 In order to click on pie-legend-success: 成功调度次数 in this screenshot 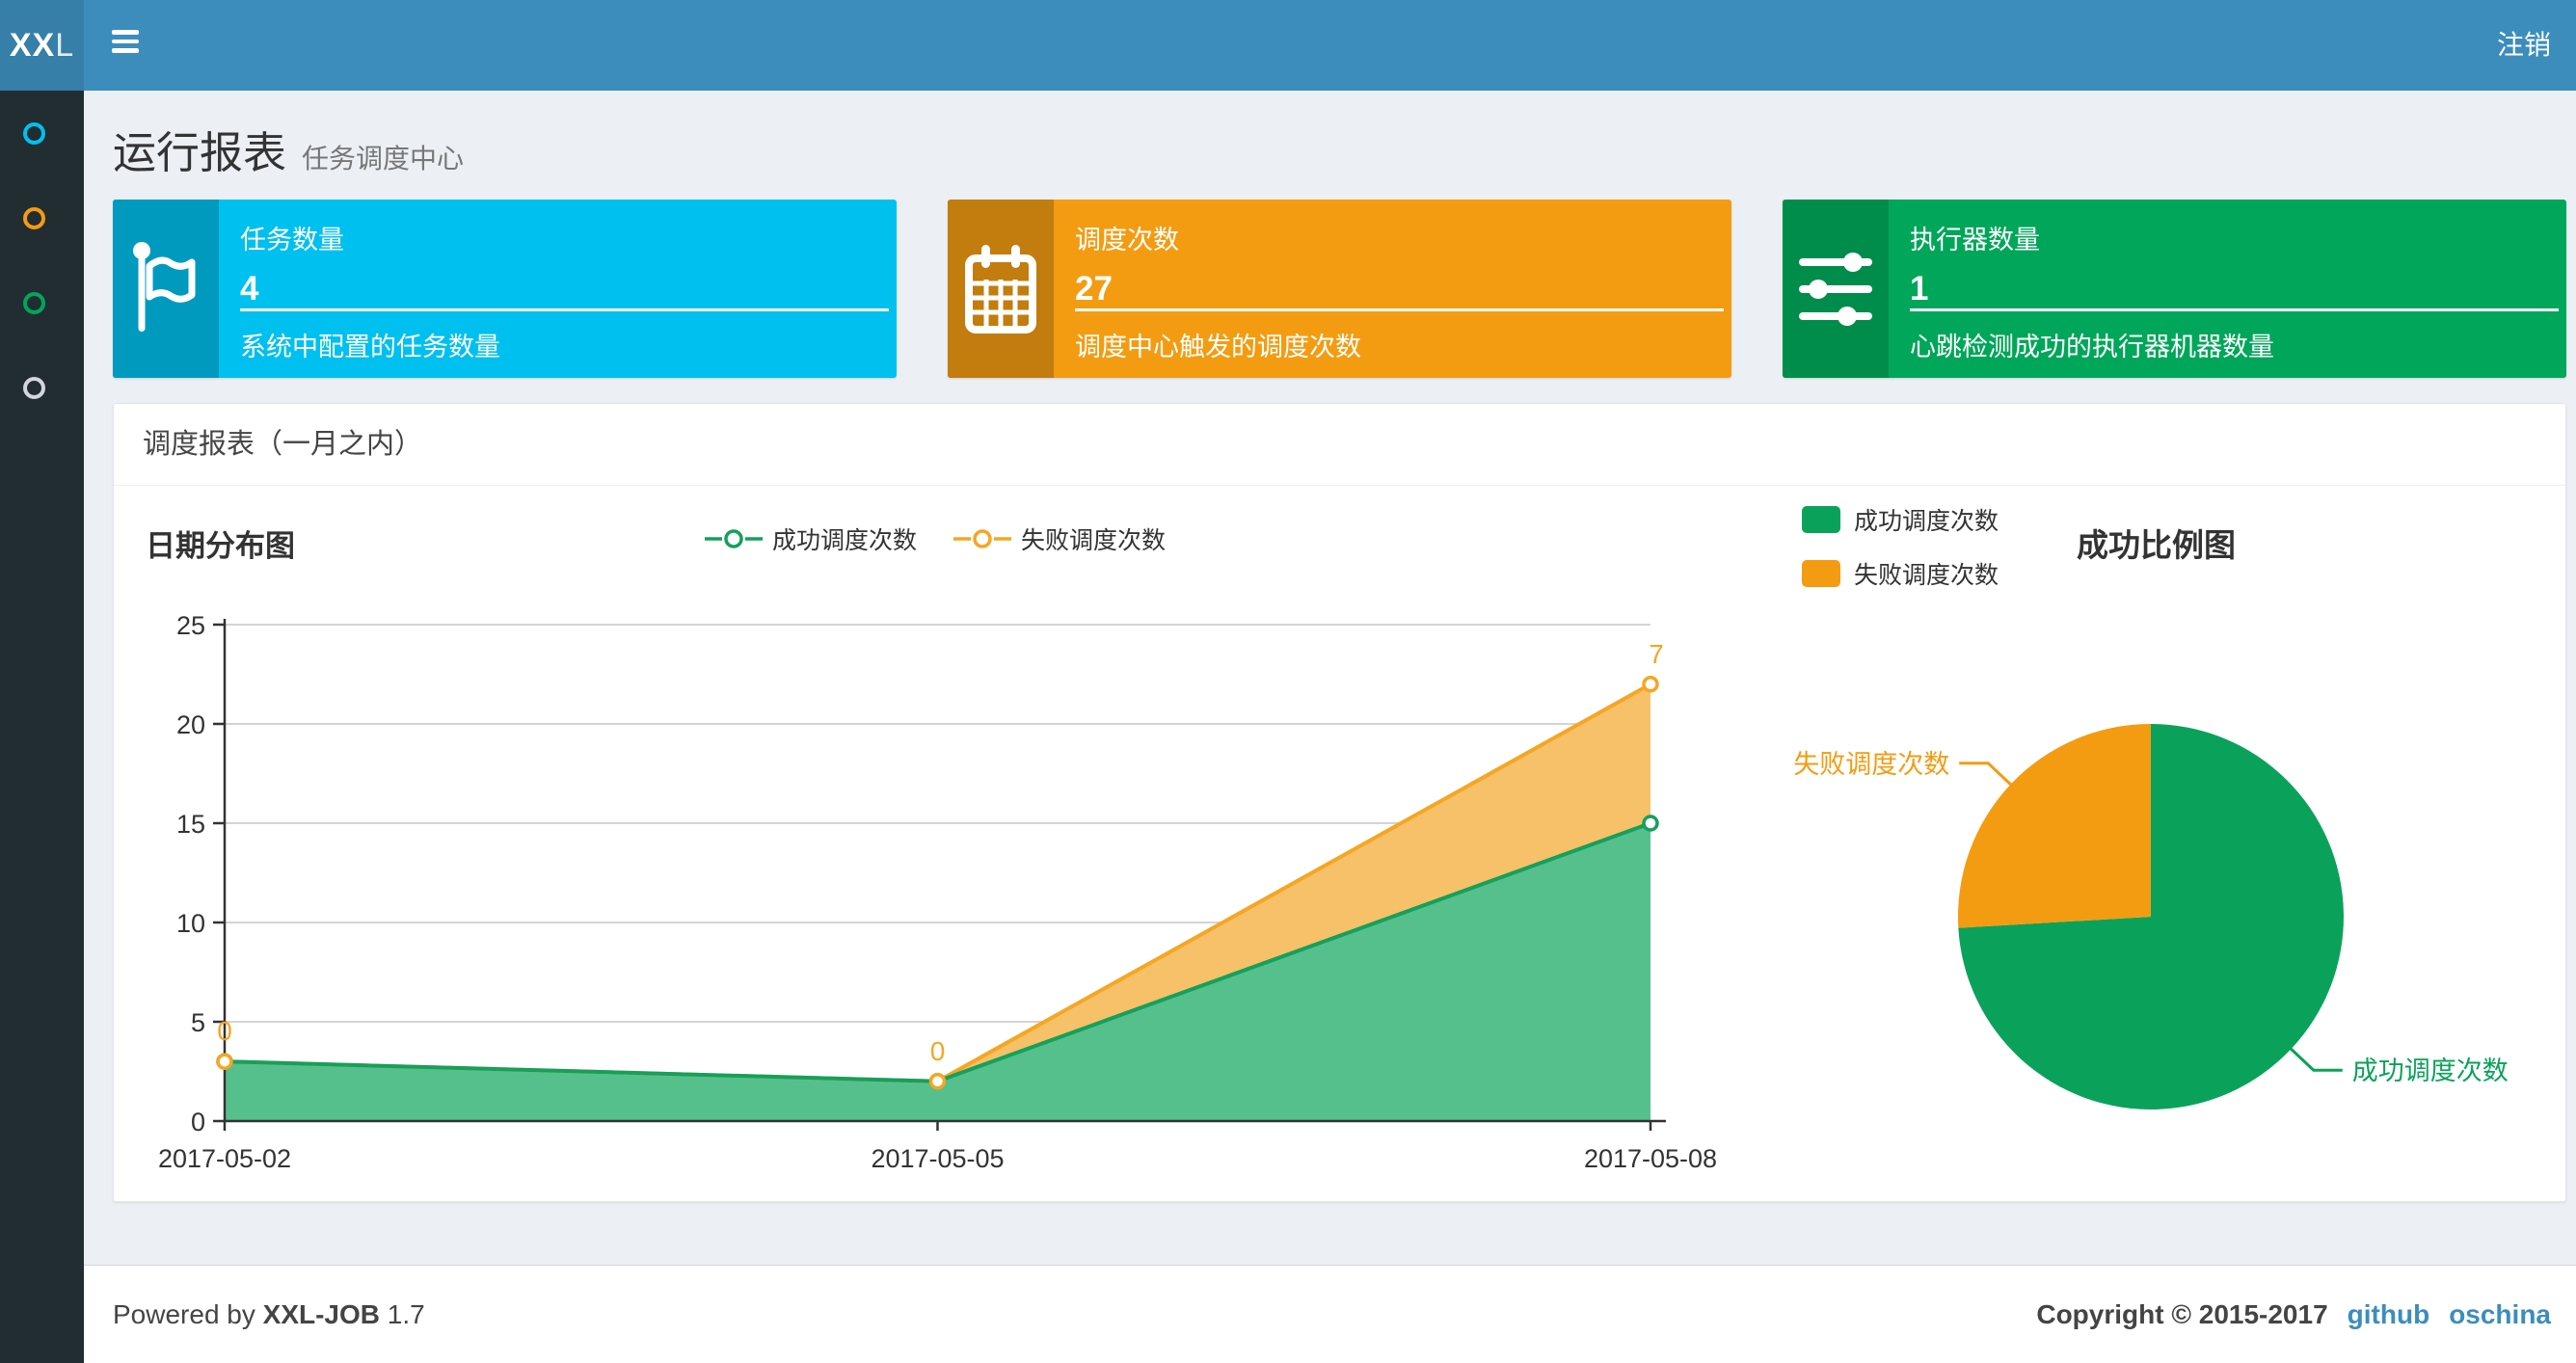, I will do `click(1901, 519)`.